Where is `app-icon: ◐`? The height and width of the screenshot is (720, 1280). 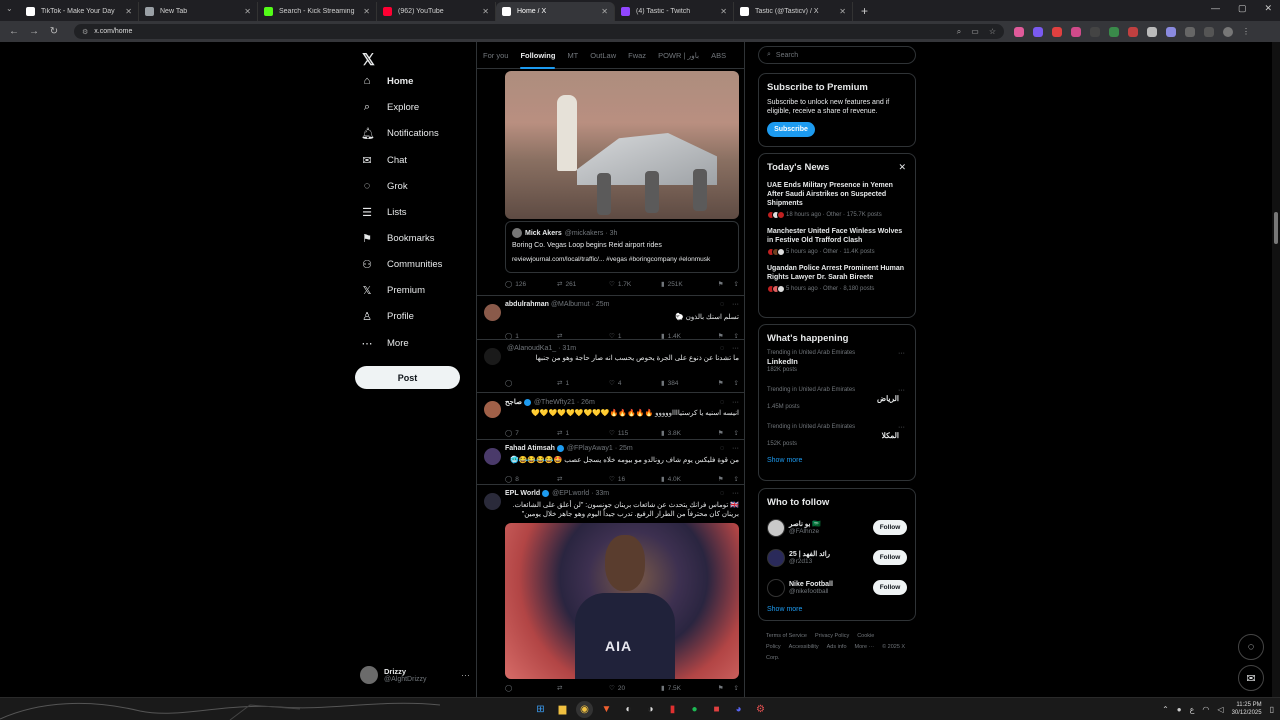 app-icon: ◐ is located at coordinates (628, 709).